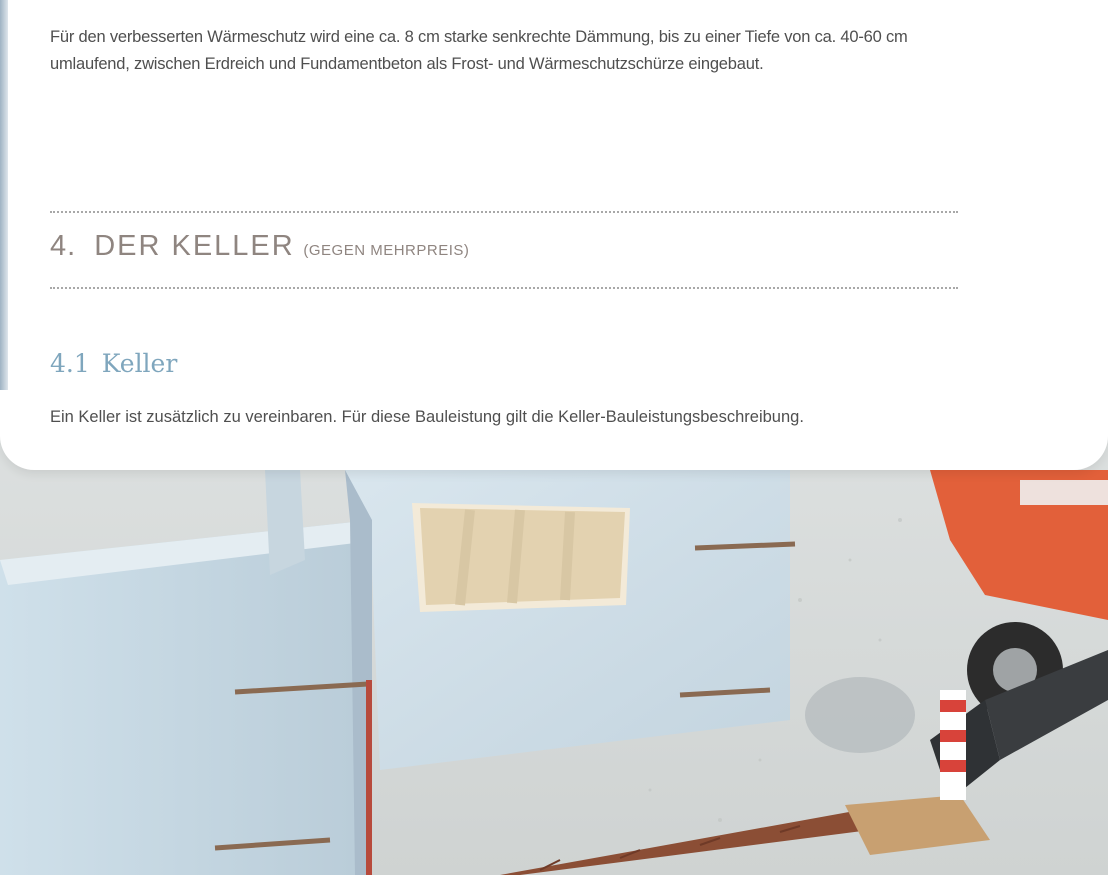 The image size is (1108, 875). I want to click on section-title: DER KELLER, so click(194, 246).